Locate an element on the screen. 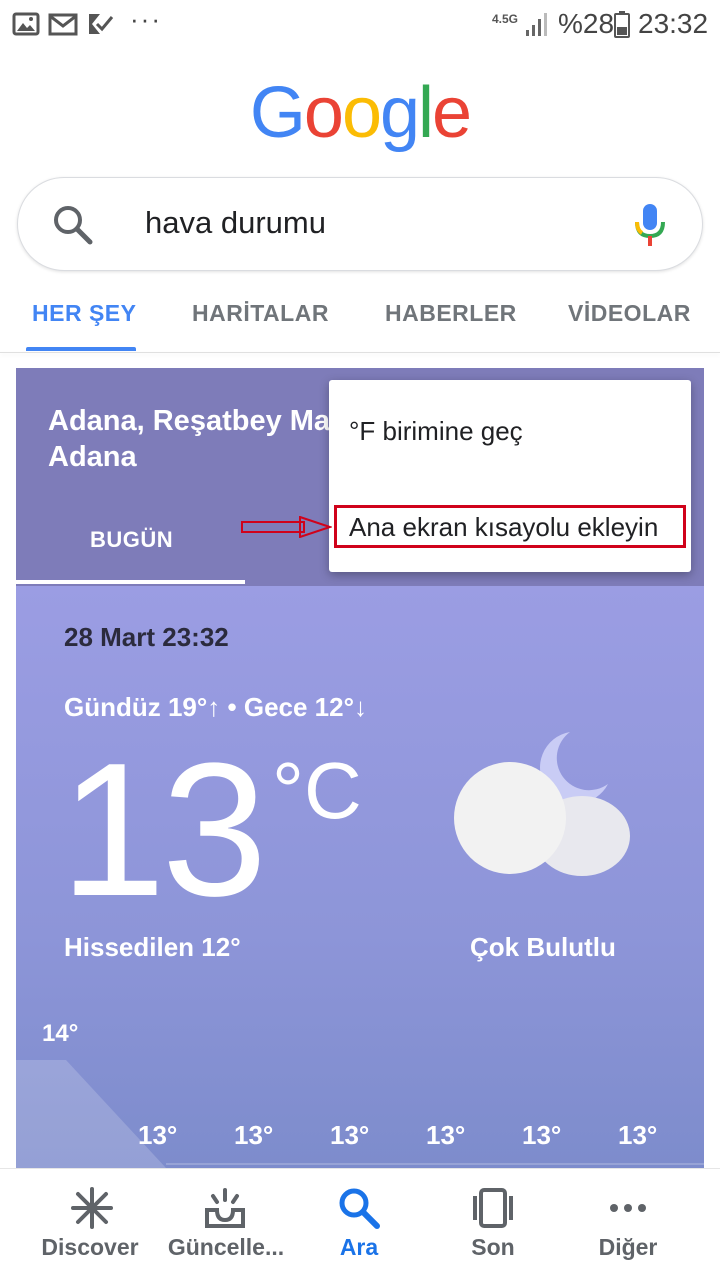  weather-location: Adana, Reşatbey Ma is located at coordinates (189, 421).